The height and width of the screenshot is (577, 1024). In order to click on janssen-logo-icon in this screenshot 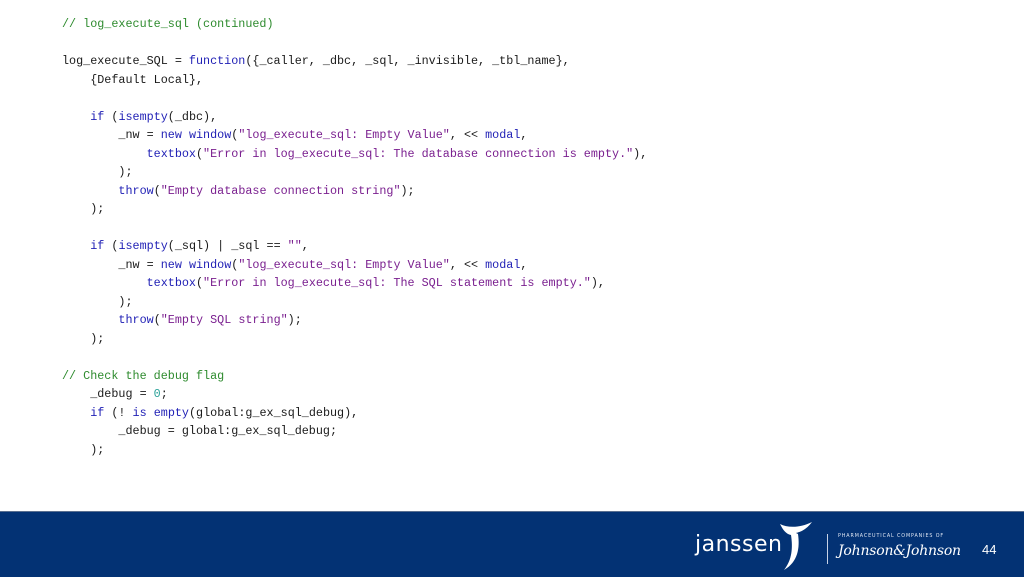, I will do `click(796, 546)`.